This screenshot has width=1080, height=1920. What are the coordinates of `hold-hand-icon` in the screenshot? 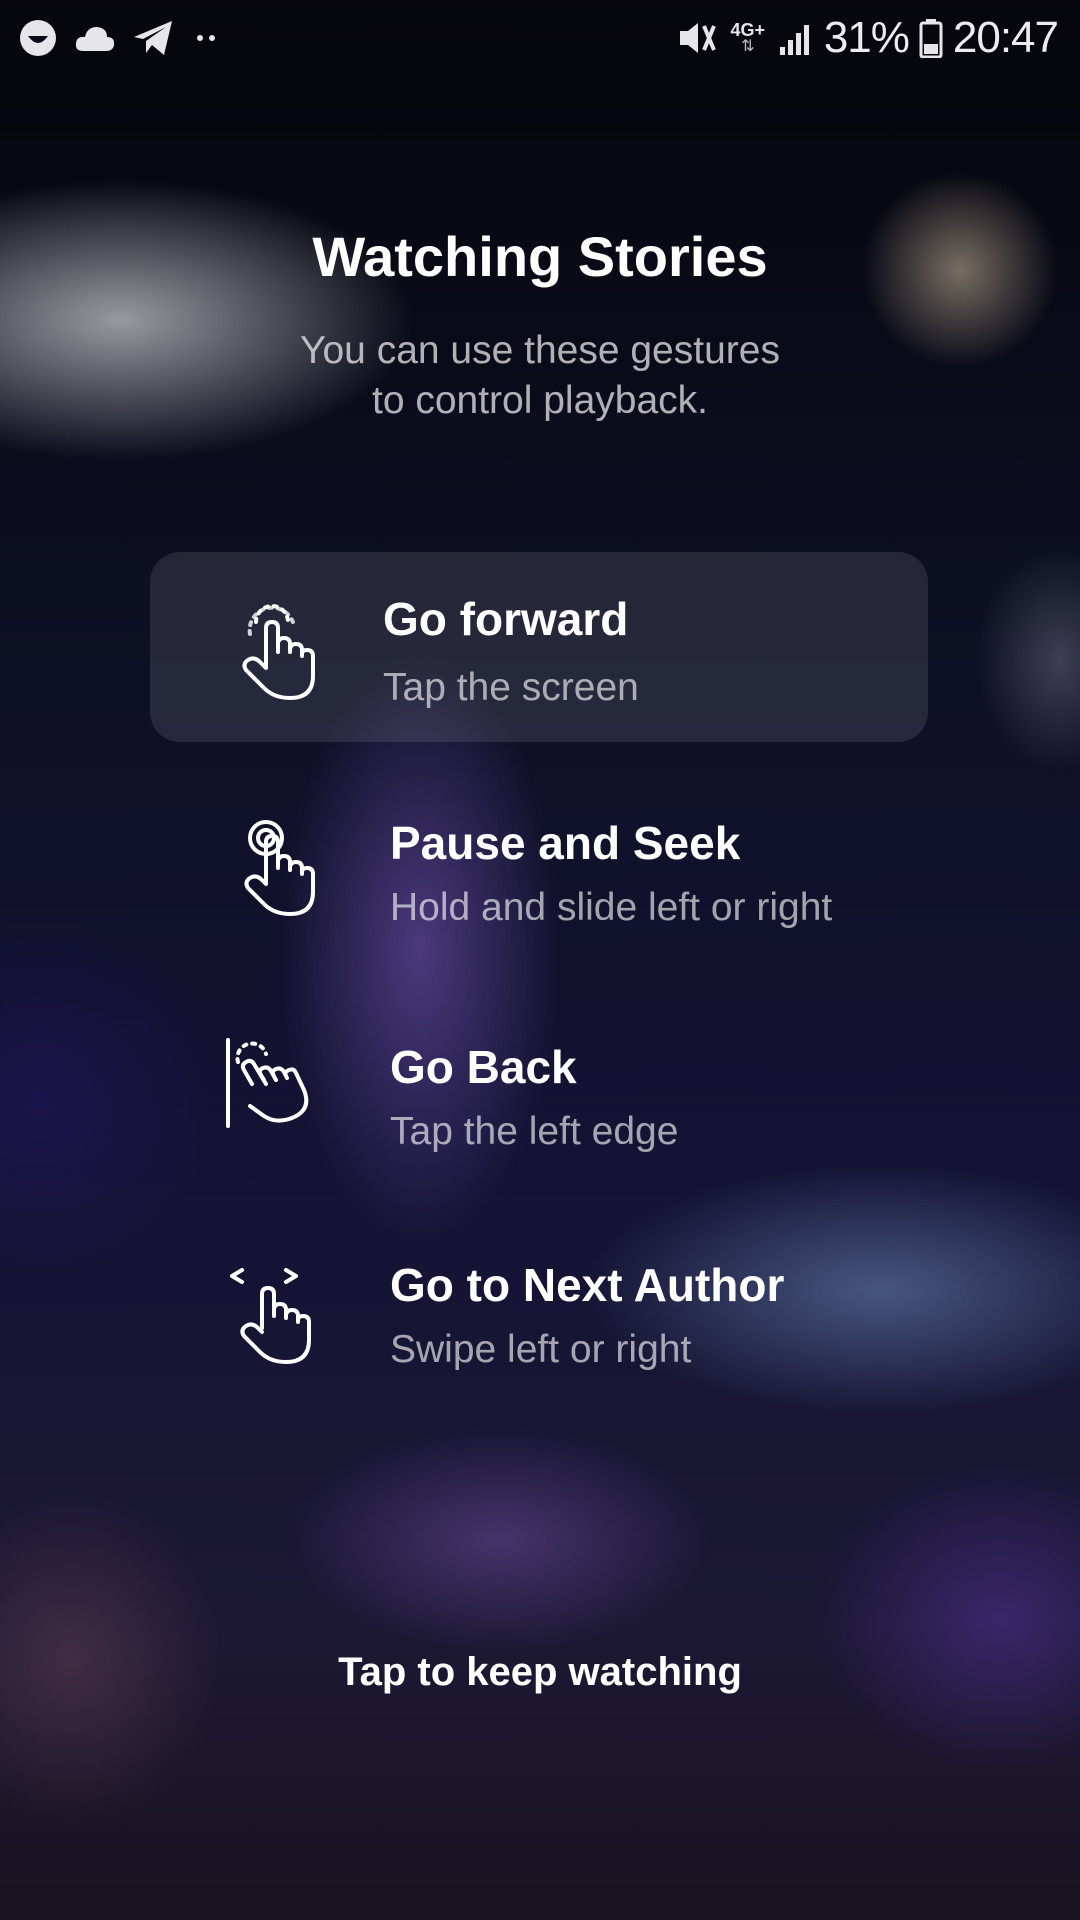 It's located at (295, 871).